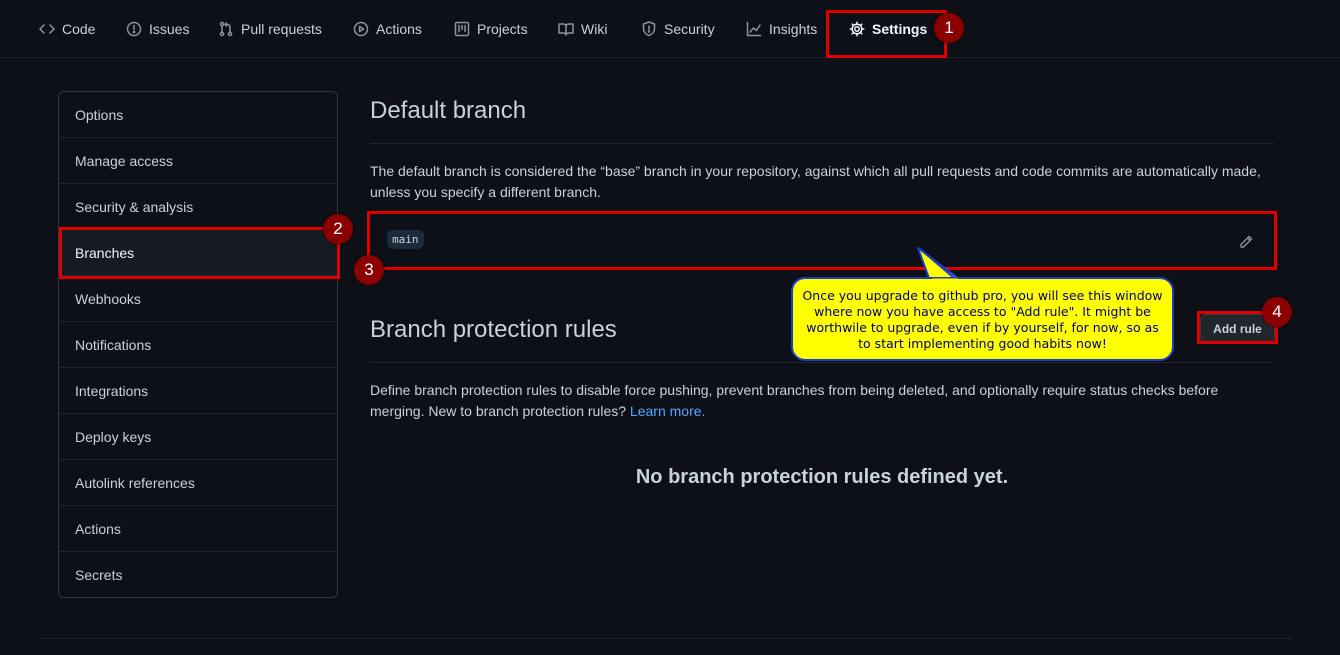  Describe the element at coordinates (900, 29) in the screenshot. I see `tab-label: Settings` at that location.